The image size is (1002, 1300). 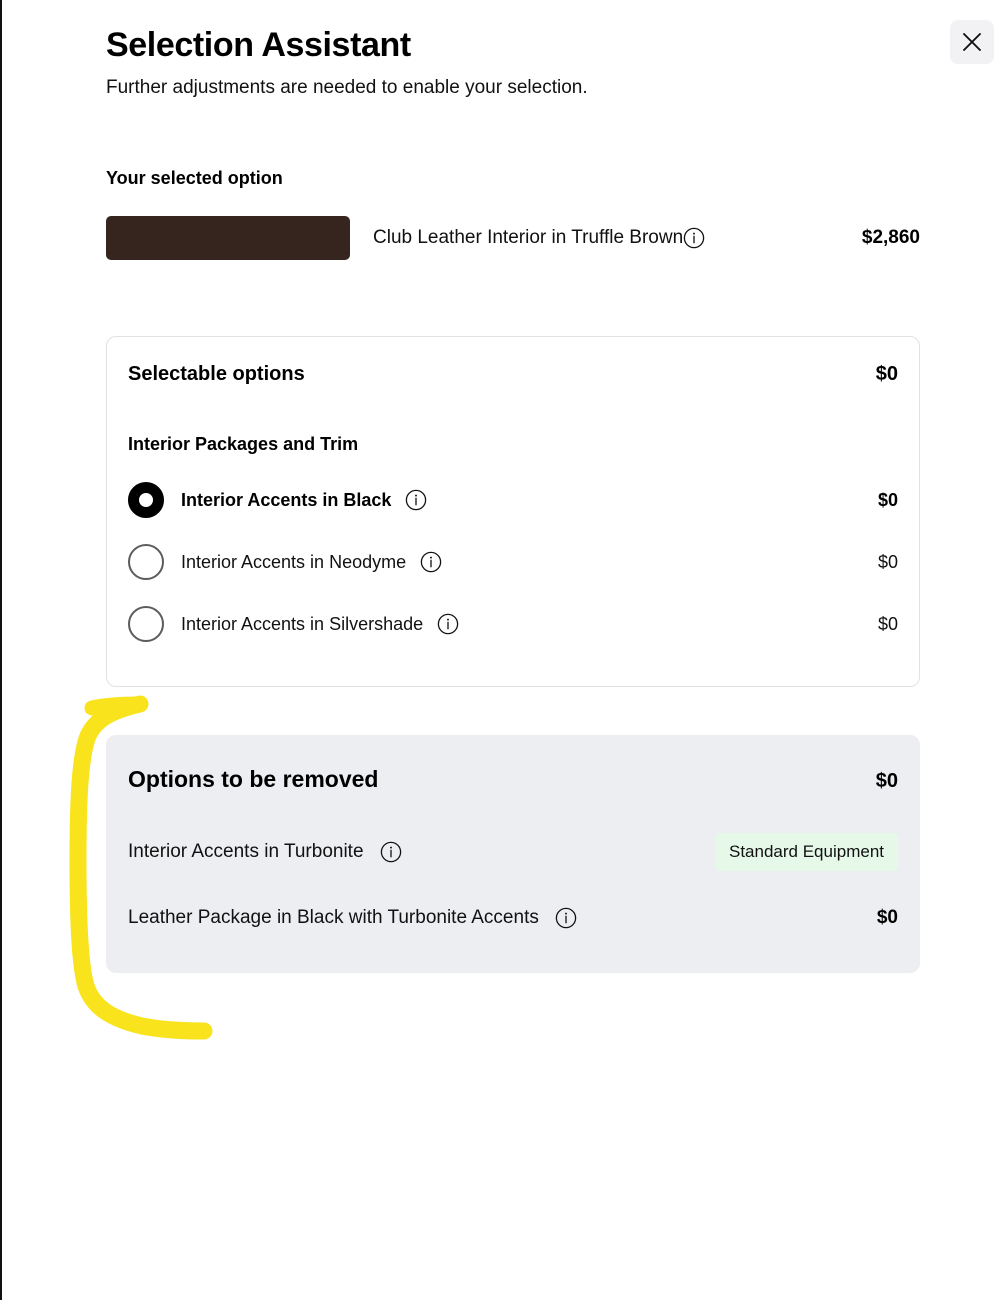 What do you see at coordinates (513, 764) in the screenshot?
I see `options-removed-header: Options to be removed $0` at bounding box center [513, 764].